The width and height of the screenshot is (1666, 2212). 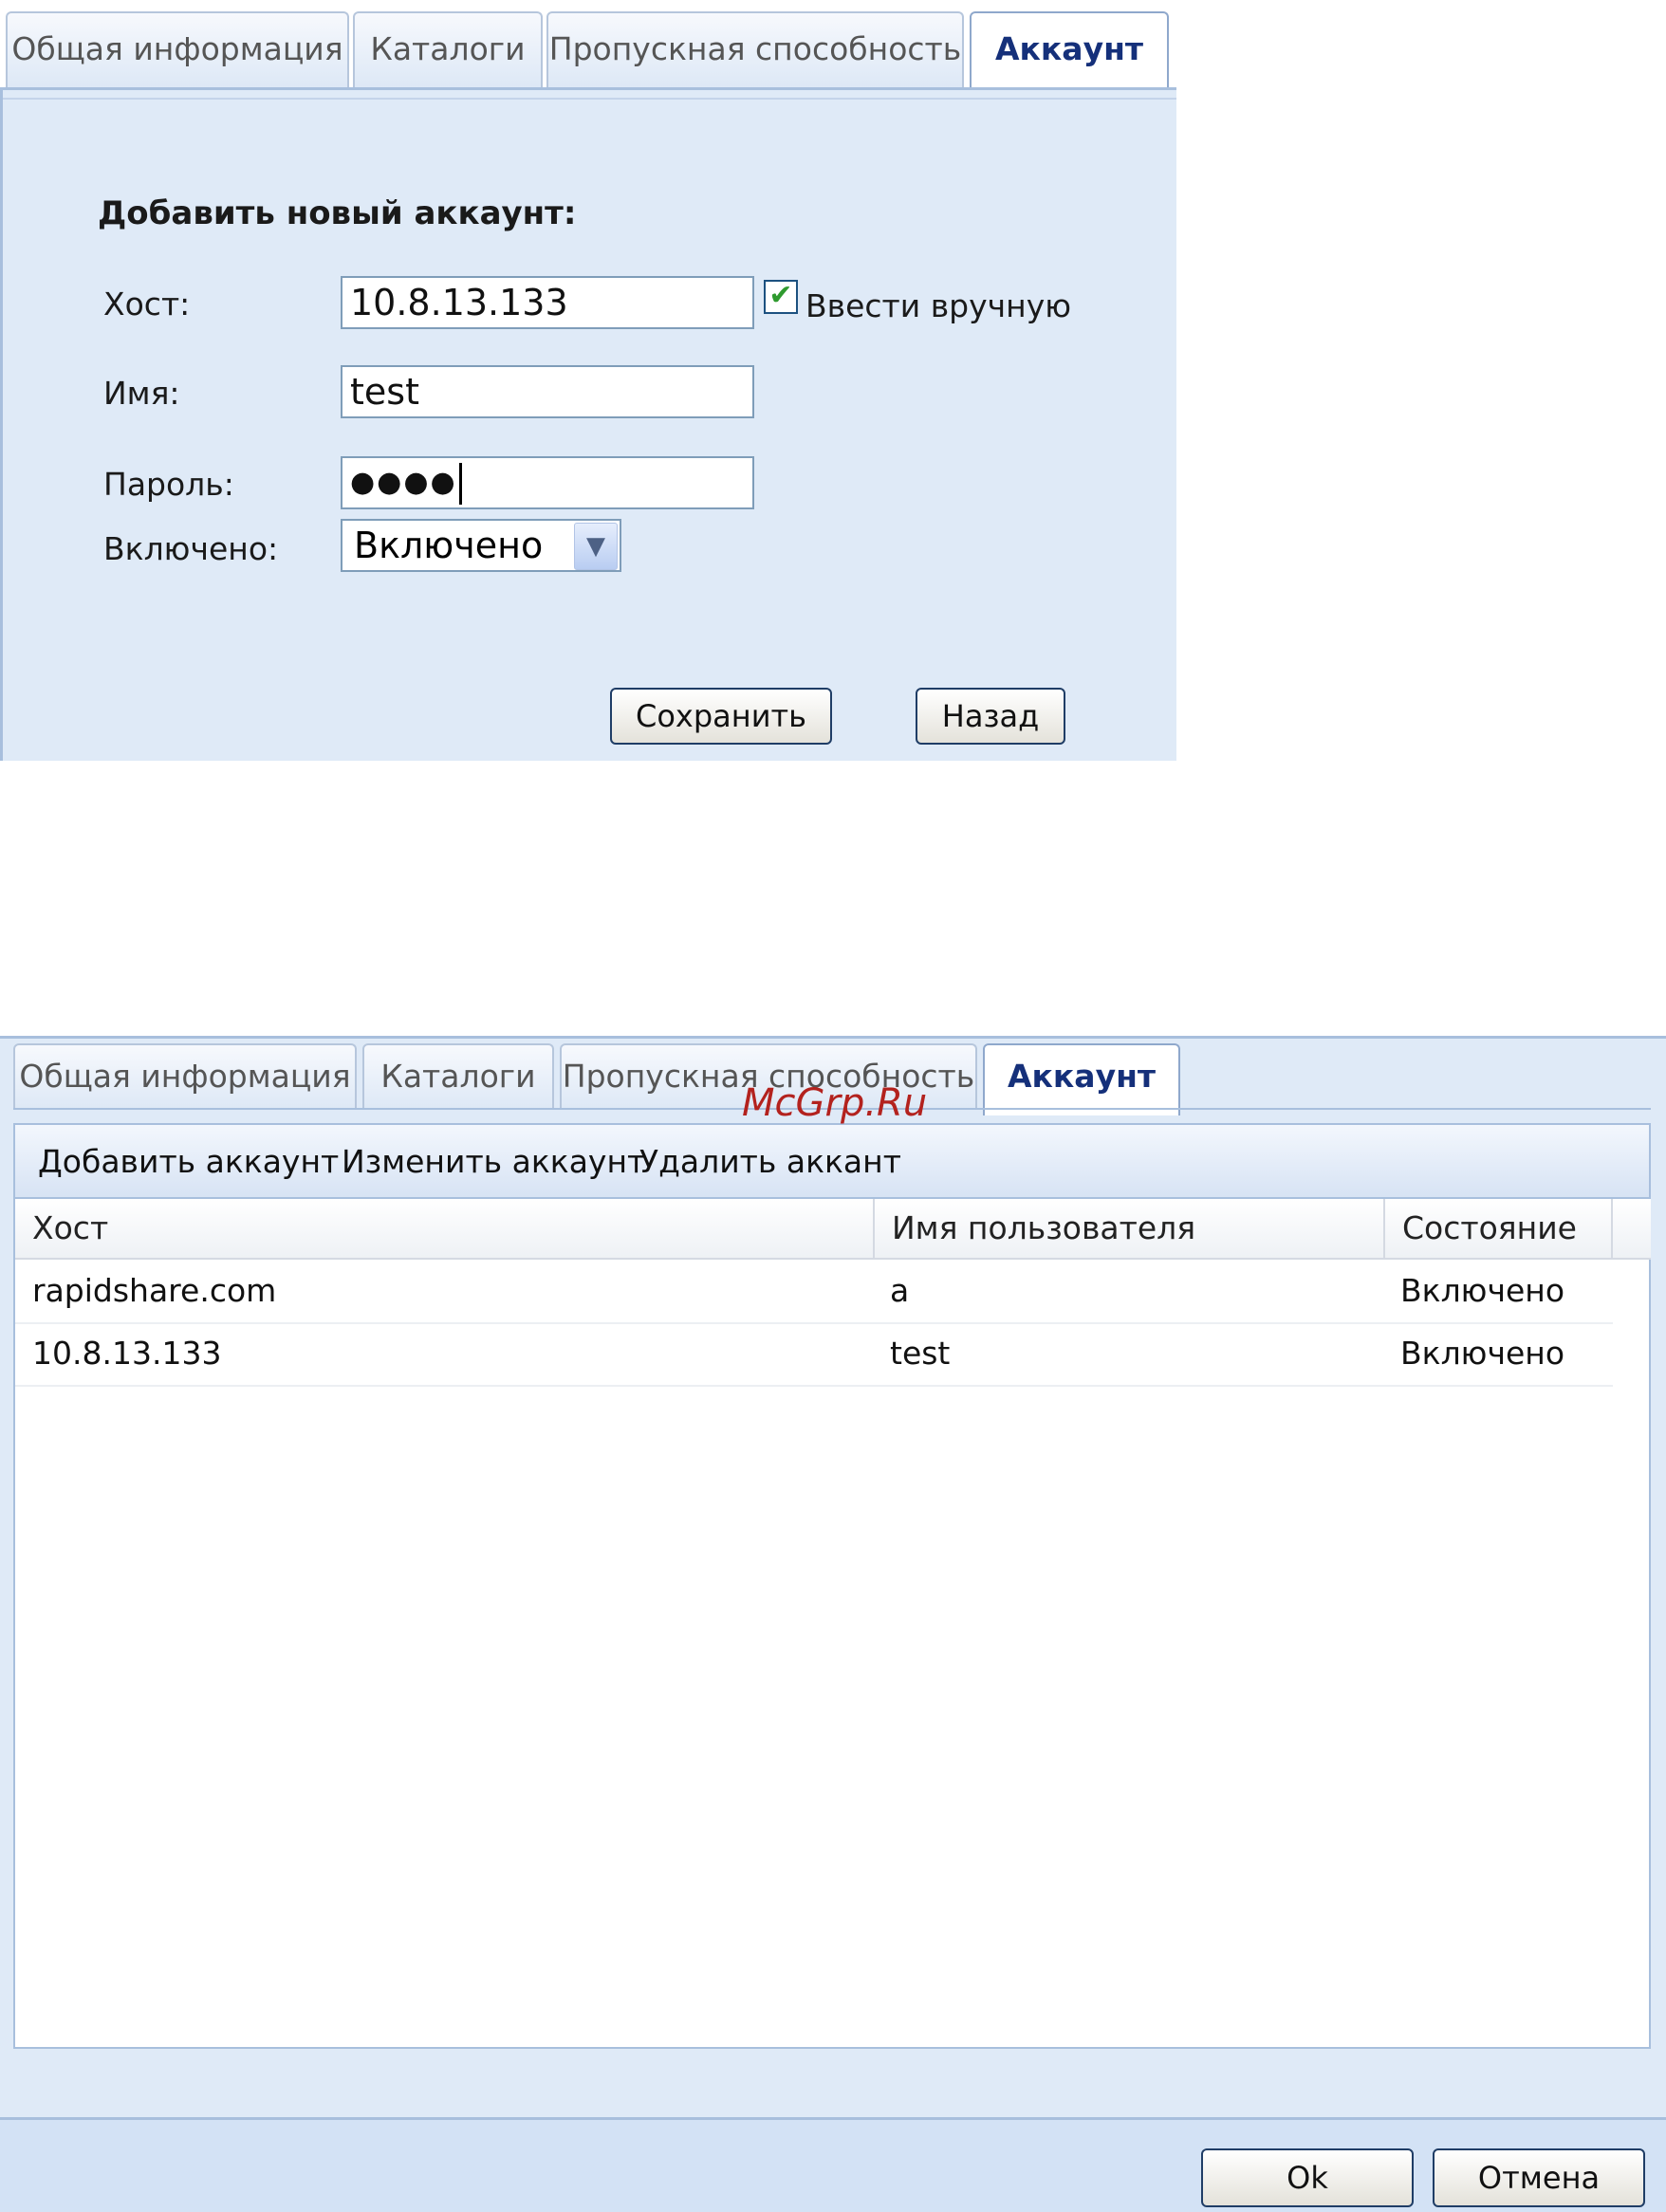 I want to click on enabled-label: Включено:, so click(x=191, y=548).